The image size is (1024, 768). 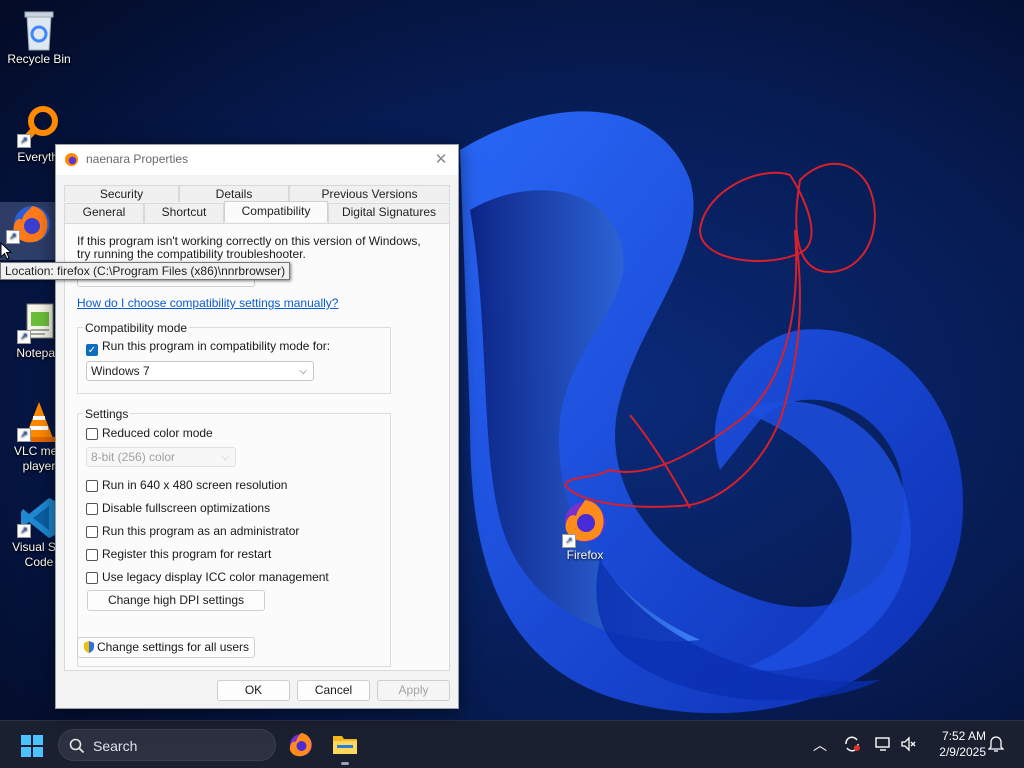 What do you see at coordinates (167, 745) in the screenshot?
I see `taskbar-search-box: Search` at bounding box center [167, 745].